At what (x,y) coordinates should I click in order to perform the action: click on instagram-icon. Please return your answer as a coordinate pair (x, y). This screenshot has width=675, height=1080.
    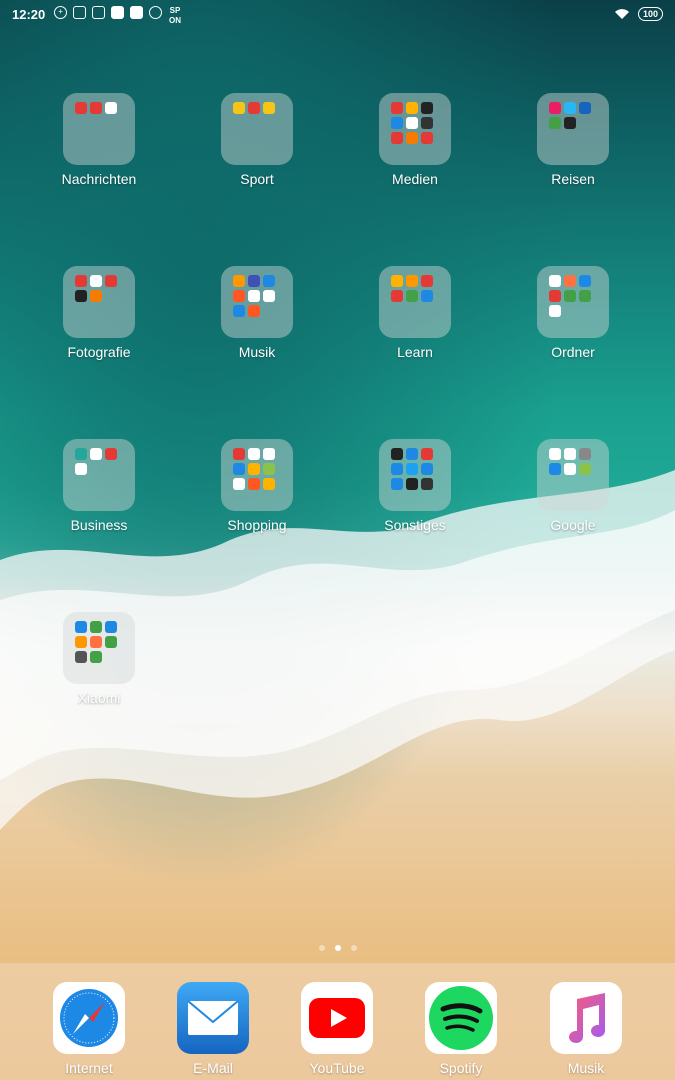
    Looking at the image, I should click on (98, 12).